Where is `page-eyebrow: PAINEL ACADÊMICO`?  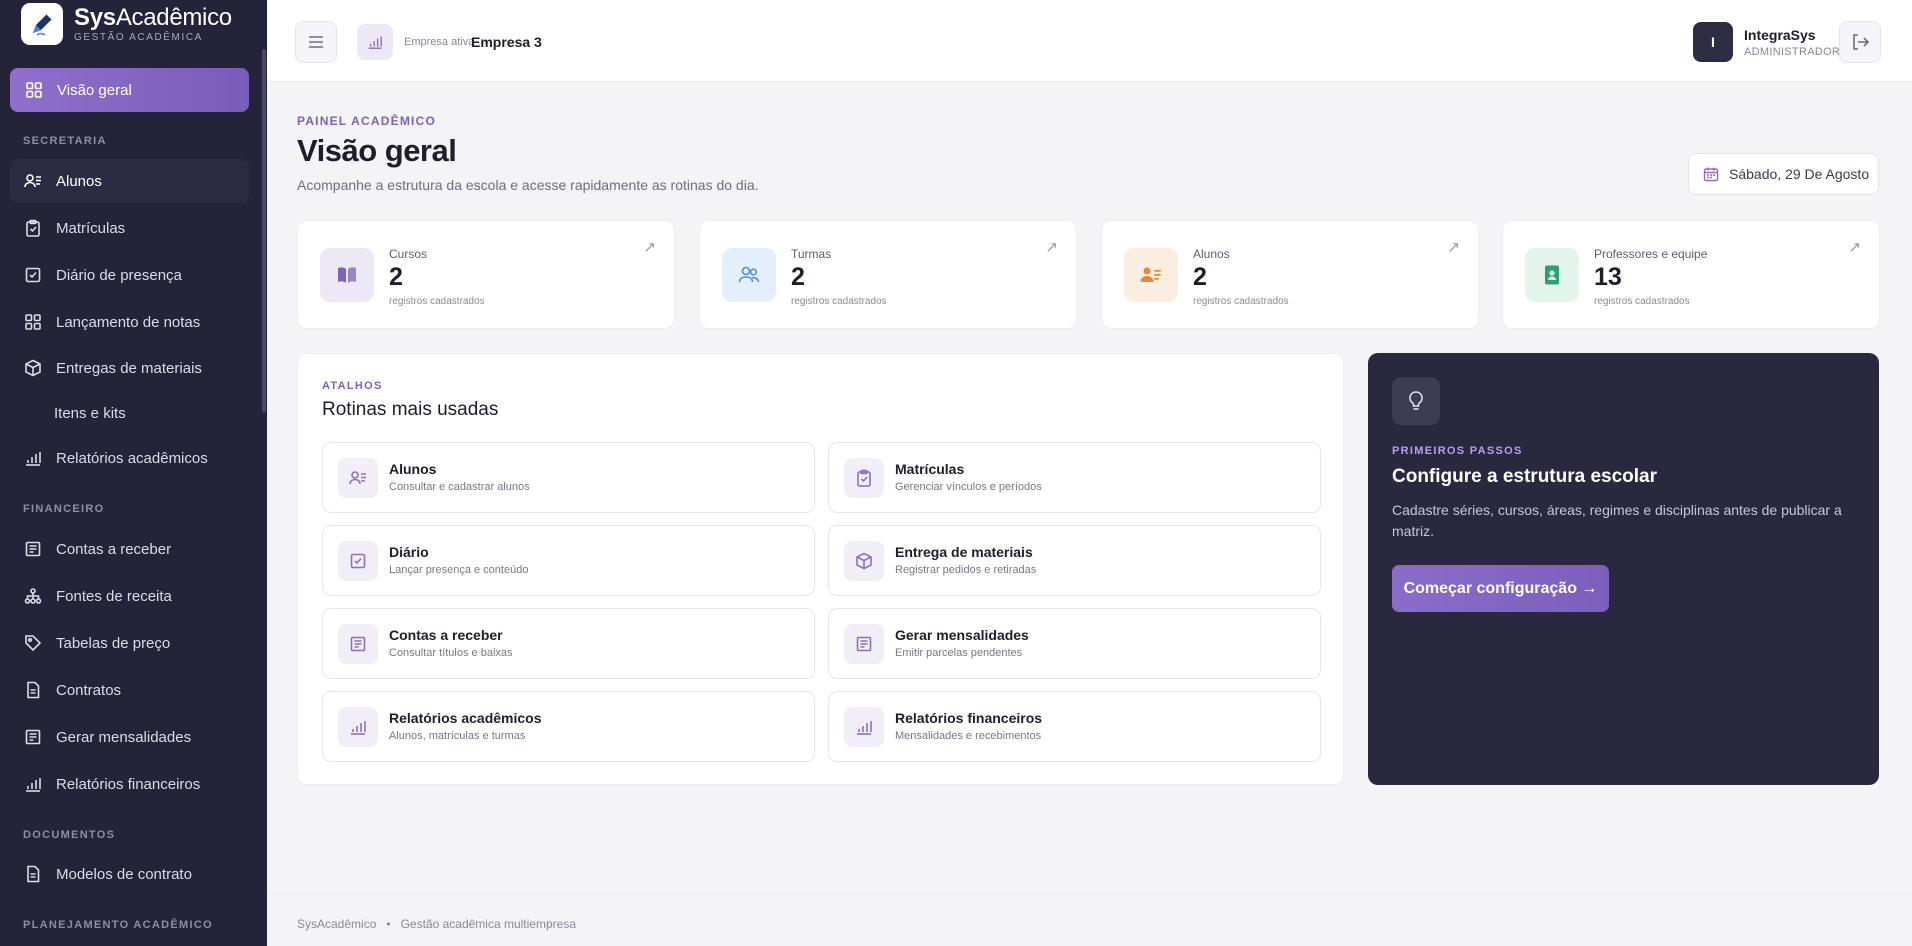 page-eyebrow: PAINEL ACADÊMICO is located at coordinates (366, 121).